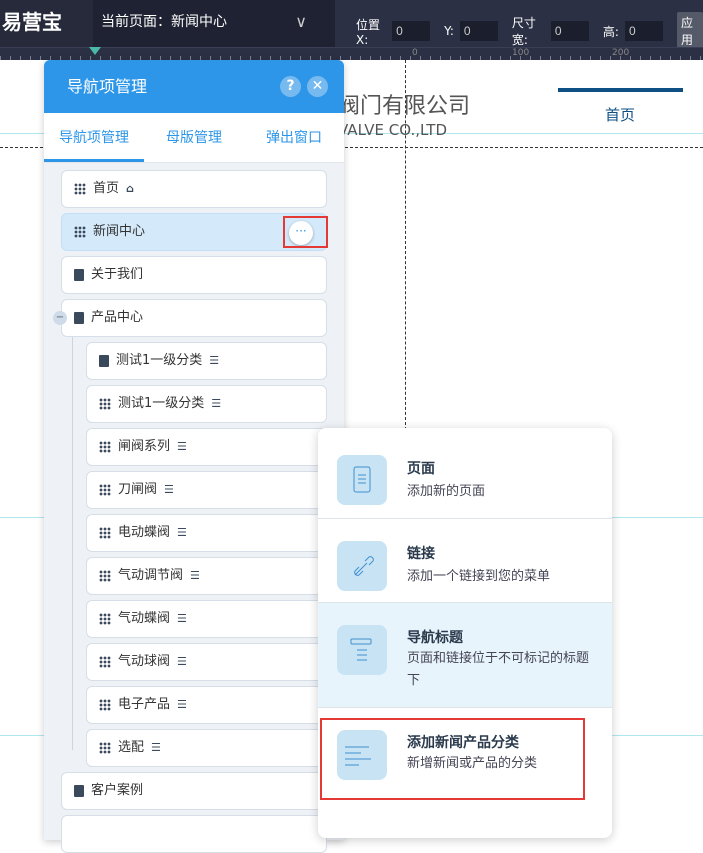  What do you see at coordinates (144, 446) in the screenshot?
I see `nav-item-label: 闸阀系列` at bounding box center [144, 446].